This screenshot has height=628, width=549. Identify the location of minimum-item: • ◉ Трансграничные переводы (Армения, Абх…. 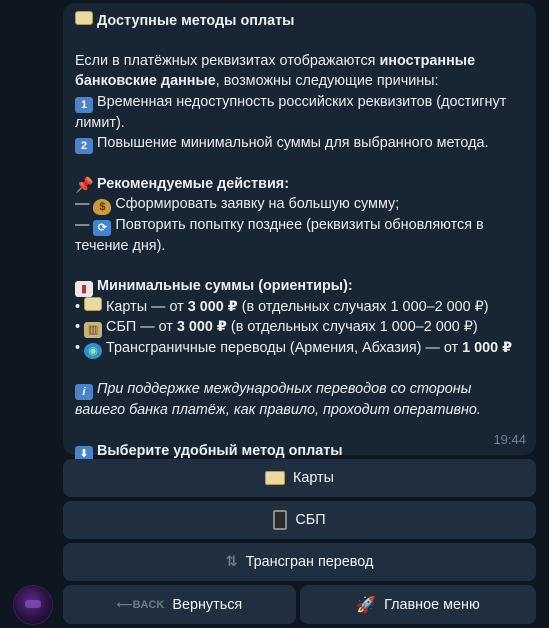
(294, 350).